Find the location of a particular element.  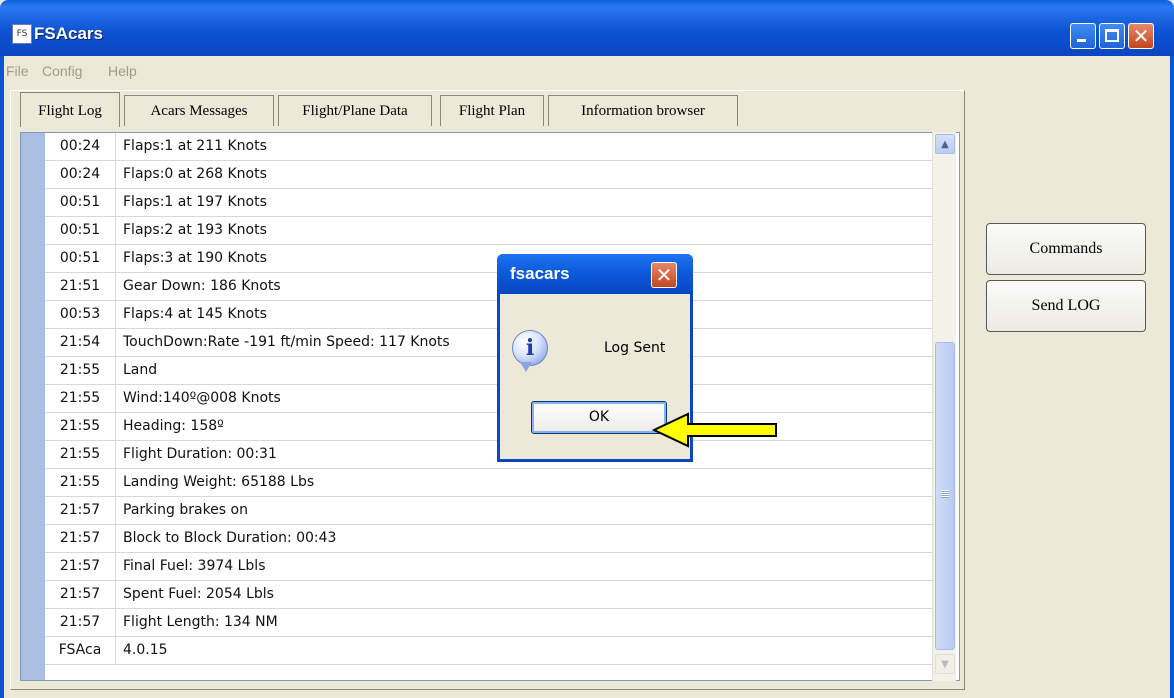

vertical-scrollbar: ▲ ▼ is located at coordinates (944, 406).